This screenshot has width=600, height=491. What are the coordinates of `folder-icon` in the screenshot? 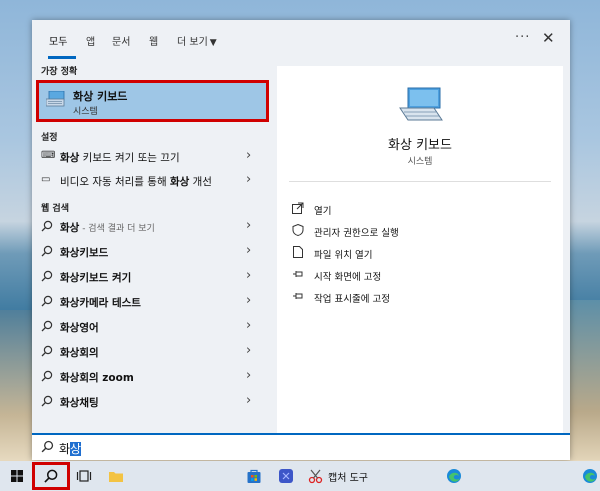 It's located at (116, 476).